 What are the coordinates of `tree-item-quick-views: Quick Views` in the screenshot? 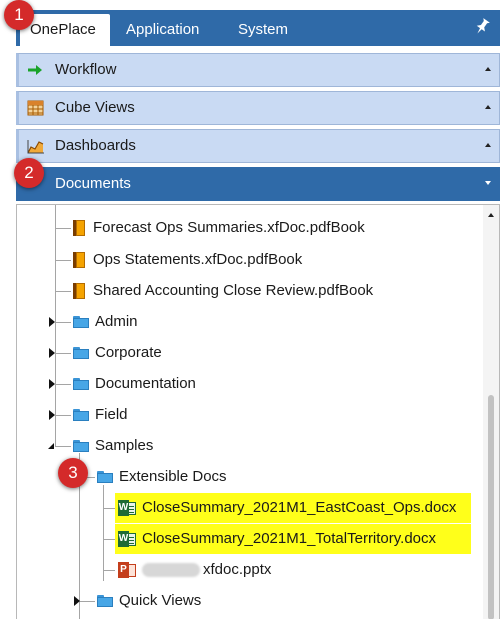 It's located at (247, 601).